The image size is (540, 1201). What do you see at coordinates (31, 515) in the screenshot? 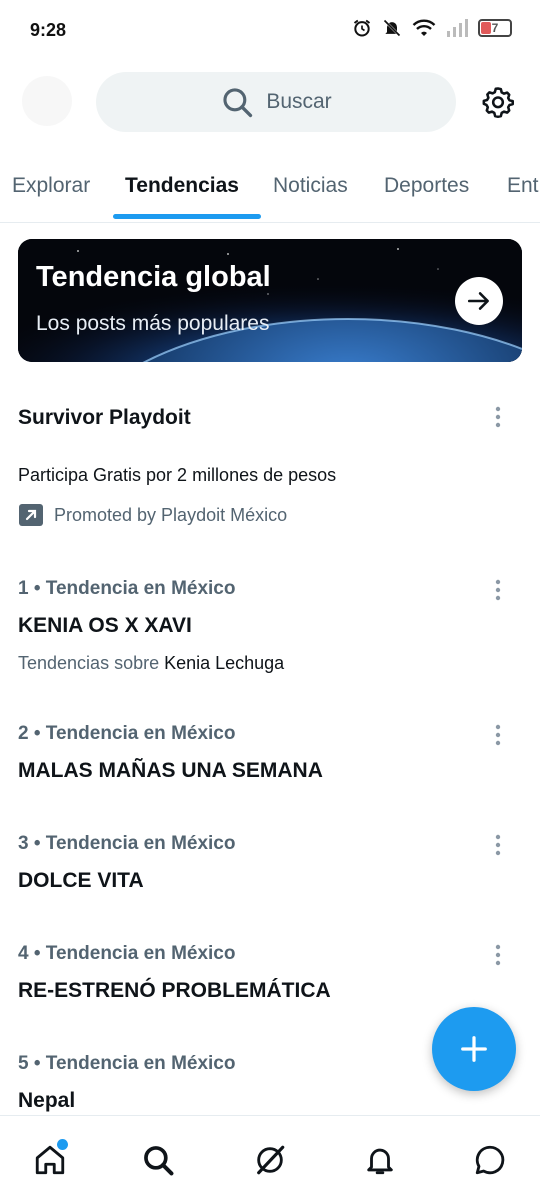
I see `promoted-icon` at bounding box center [31, 515].